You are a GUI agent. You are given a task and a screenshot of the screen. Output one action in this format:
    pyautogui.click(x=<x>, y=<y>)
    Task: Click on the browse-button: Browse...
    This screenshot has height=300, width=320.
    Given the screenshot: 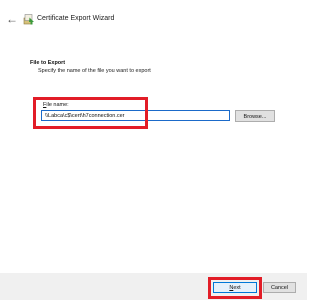 What is the action you would take?
    pyautogui.click(x=255, y=116)
    